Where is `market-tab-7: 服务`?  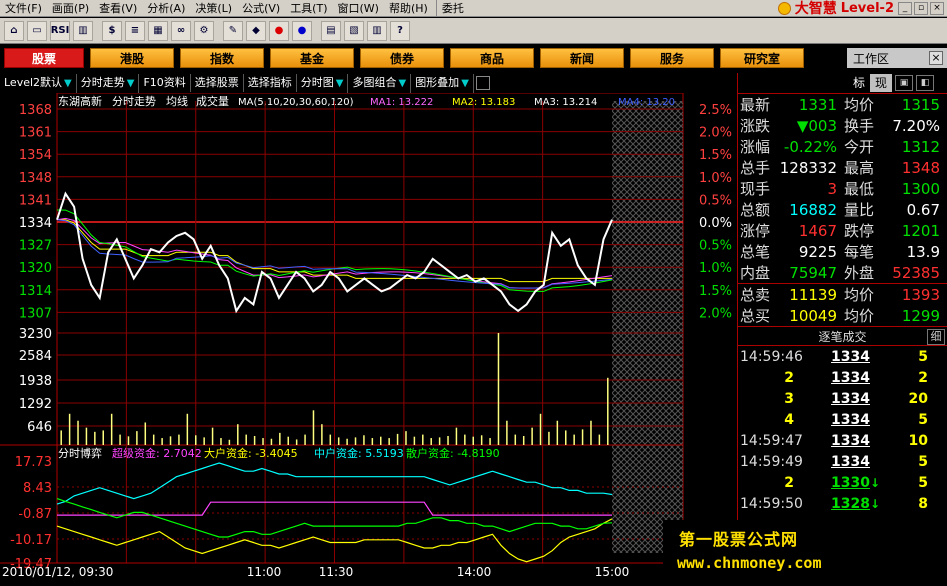
market-tab-7: 服务 is located at coordinates (672, 58).